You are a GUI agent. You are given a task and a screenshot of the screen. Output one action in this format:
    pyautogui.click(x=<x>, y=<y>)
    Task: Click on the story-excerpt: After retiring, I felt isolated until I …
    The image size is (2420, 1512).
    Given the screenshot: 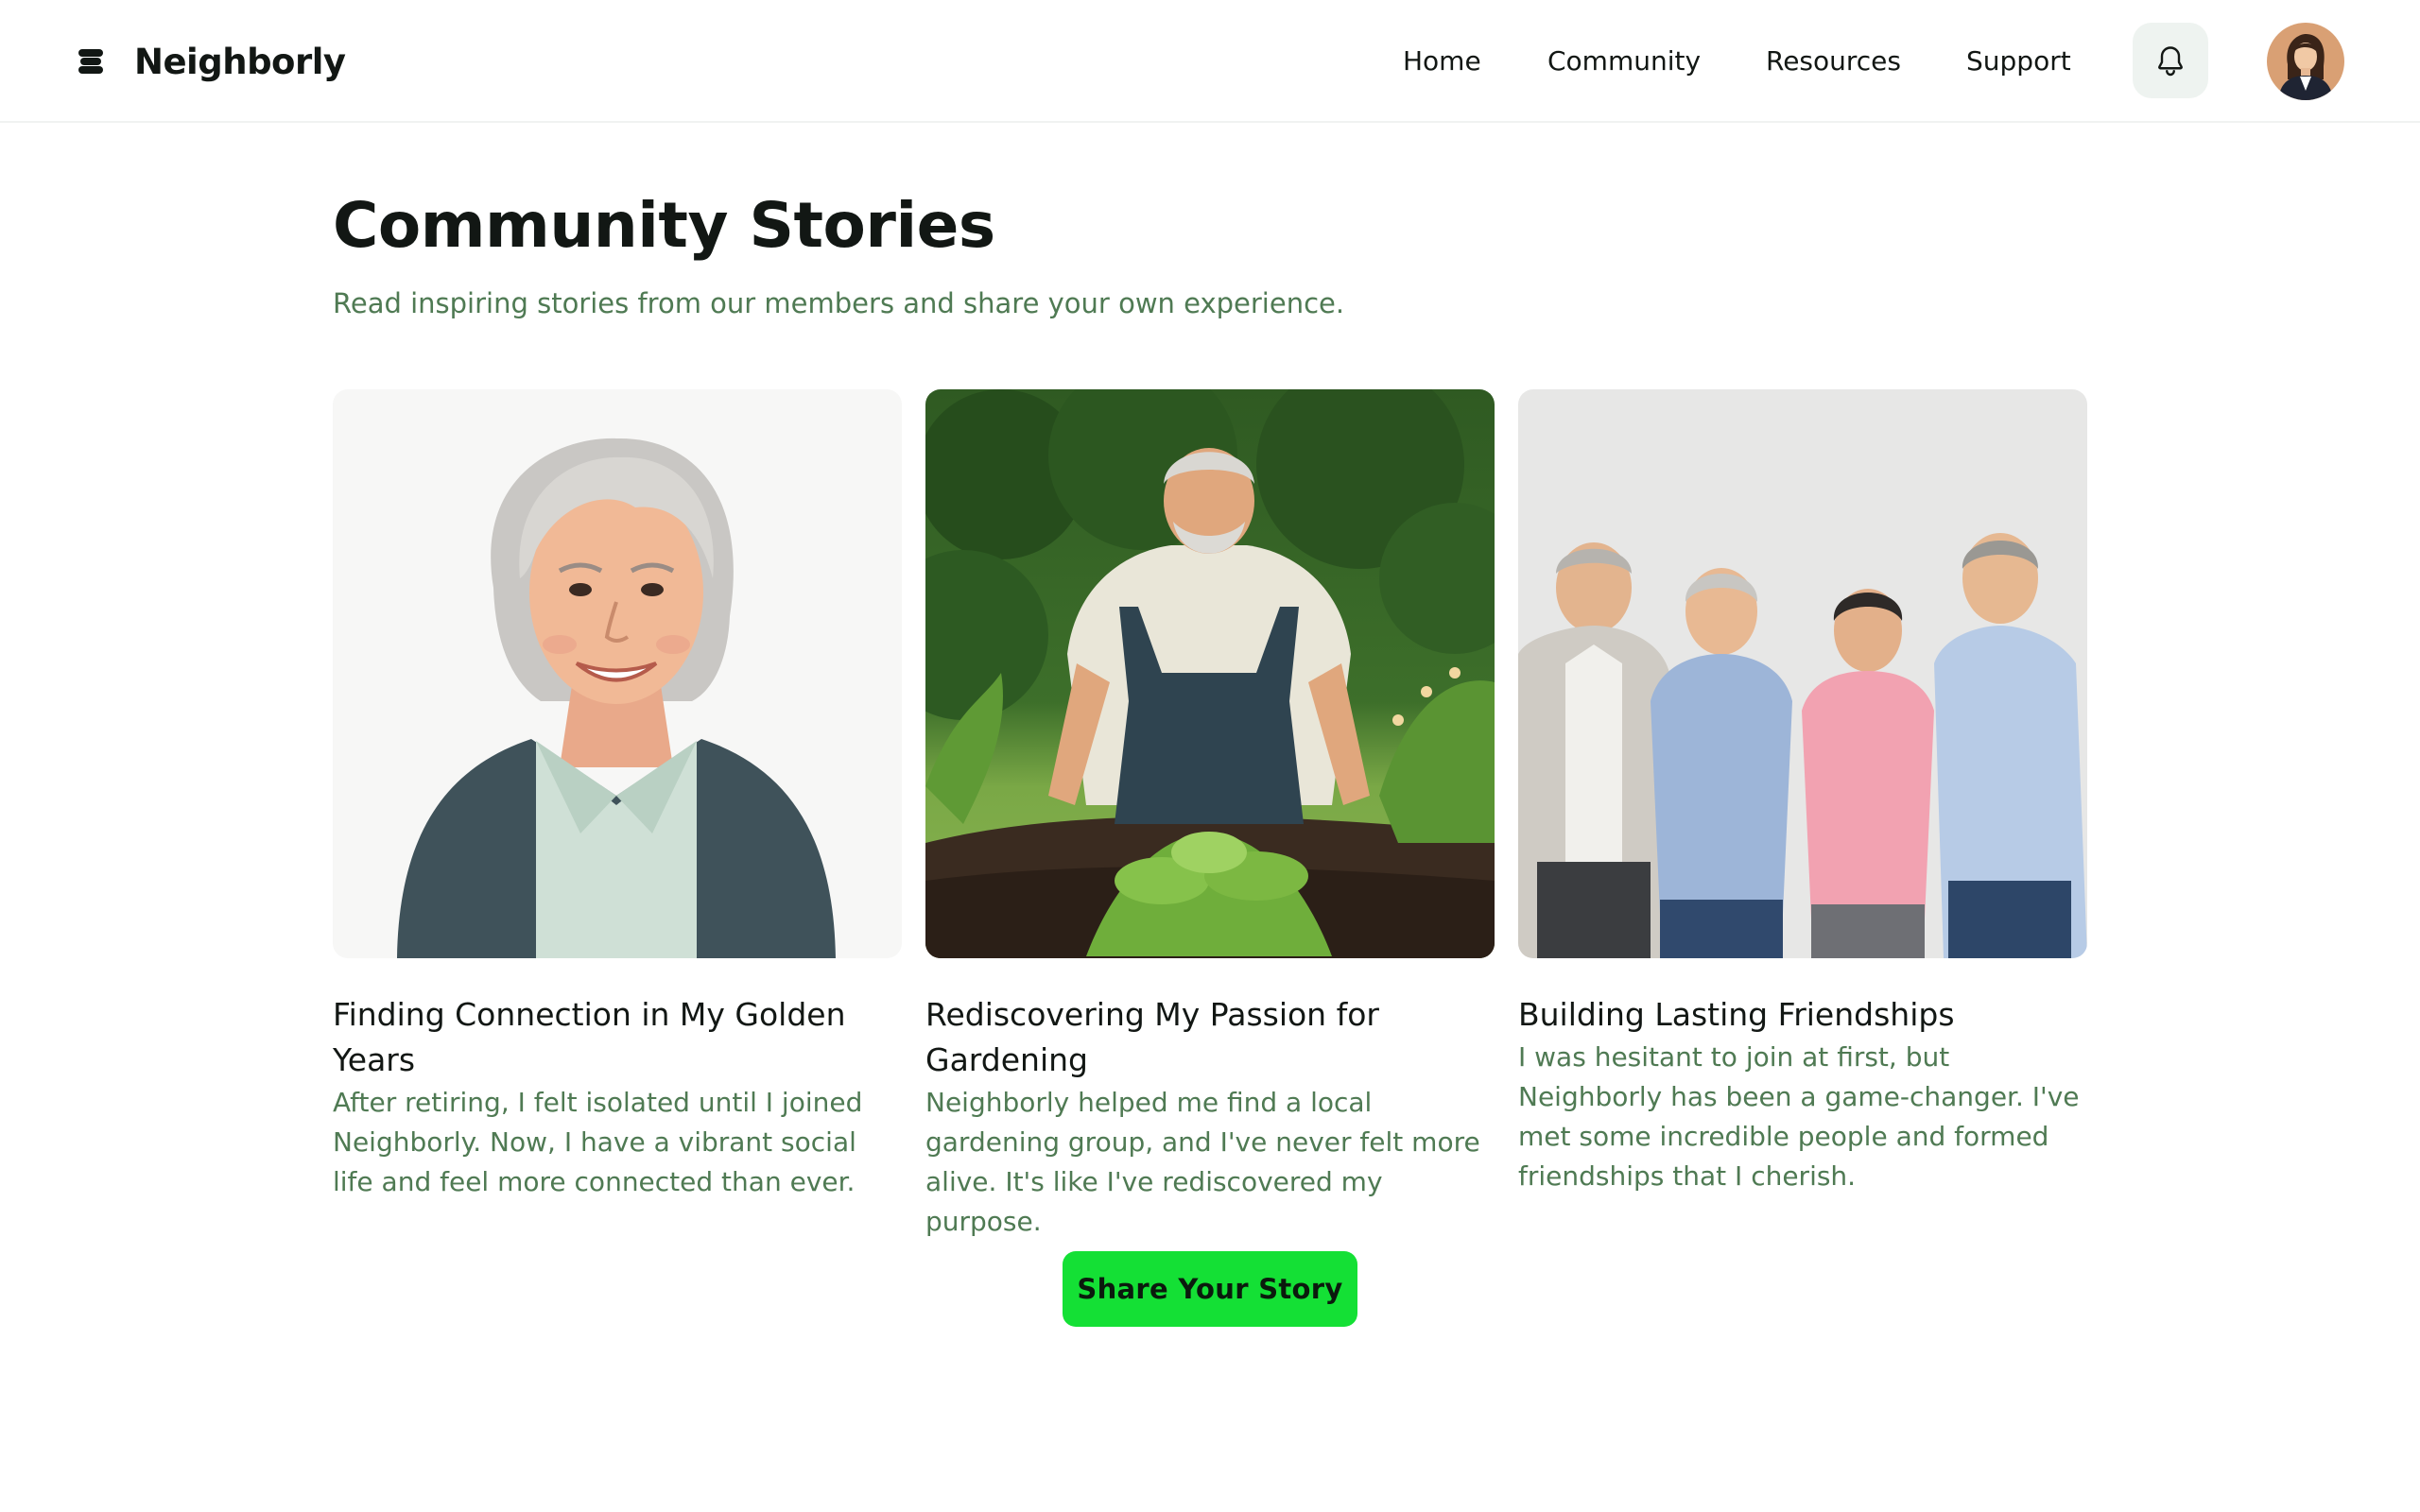 What is the action you would take?
    pyautogui.click(x=598, y=1142)
    